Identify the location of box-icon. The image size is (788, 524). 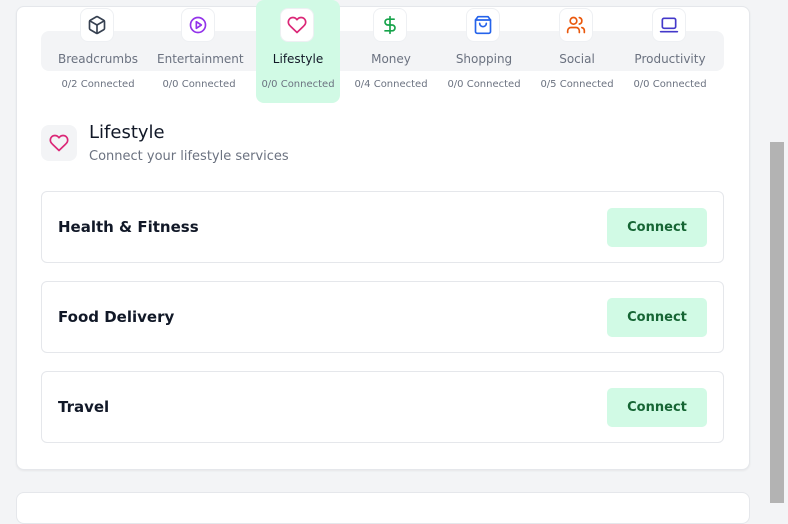
(97, 25).